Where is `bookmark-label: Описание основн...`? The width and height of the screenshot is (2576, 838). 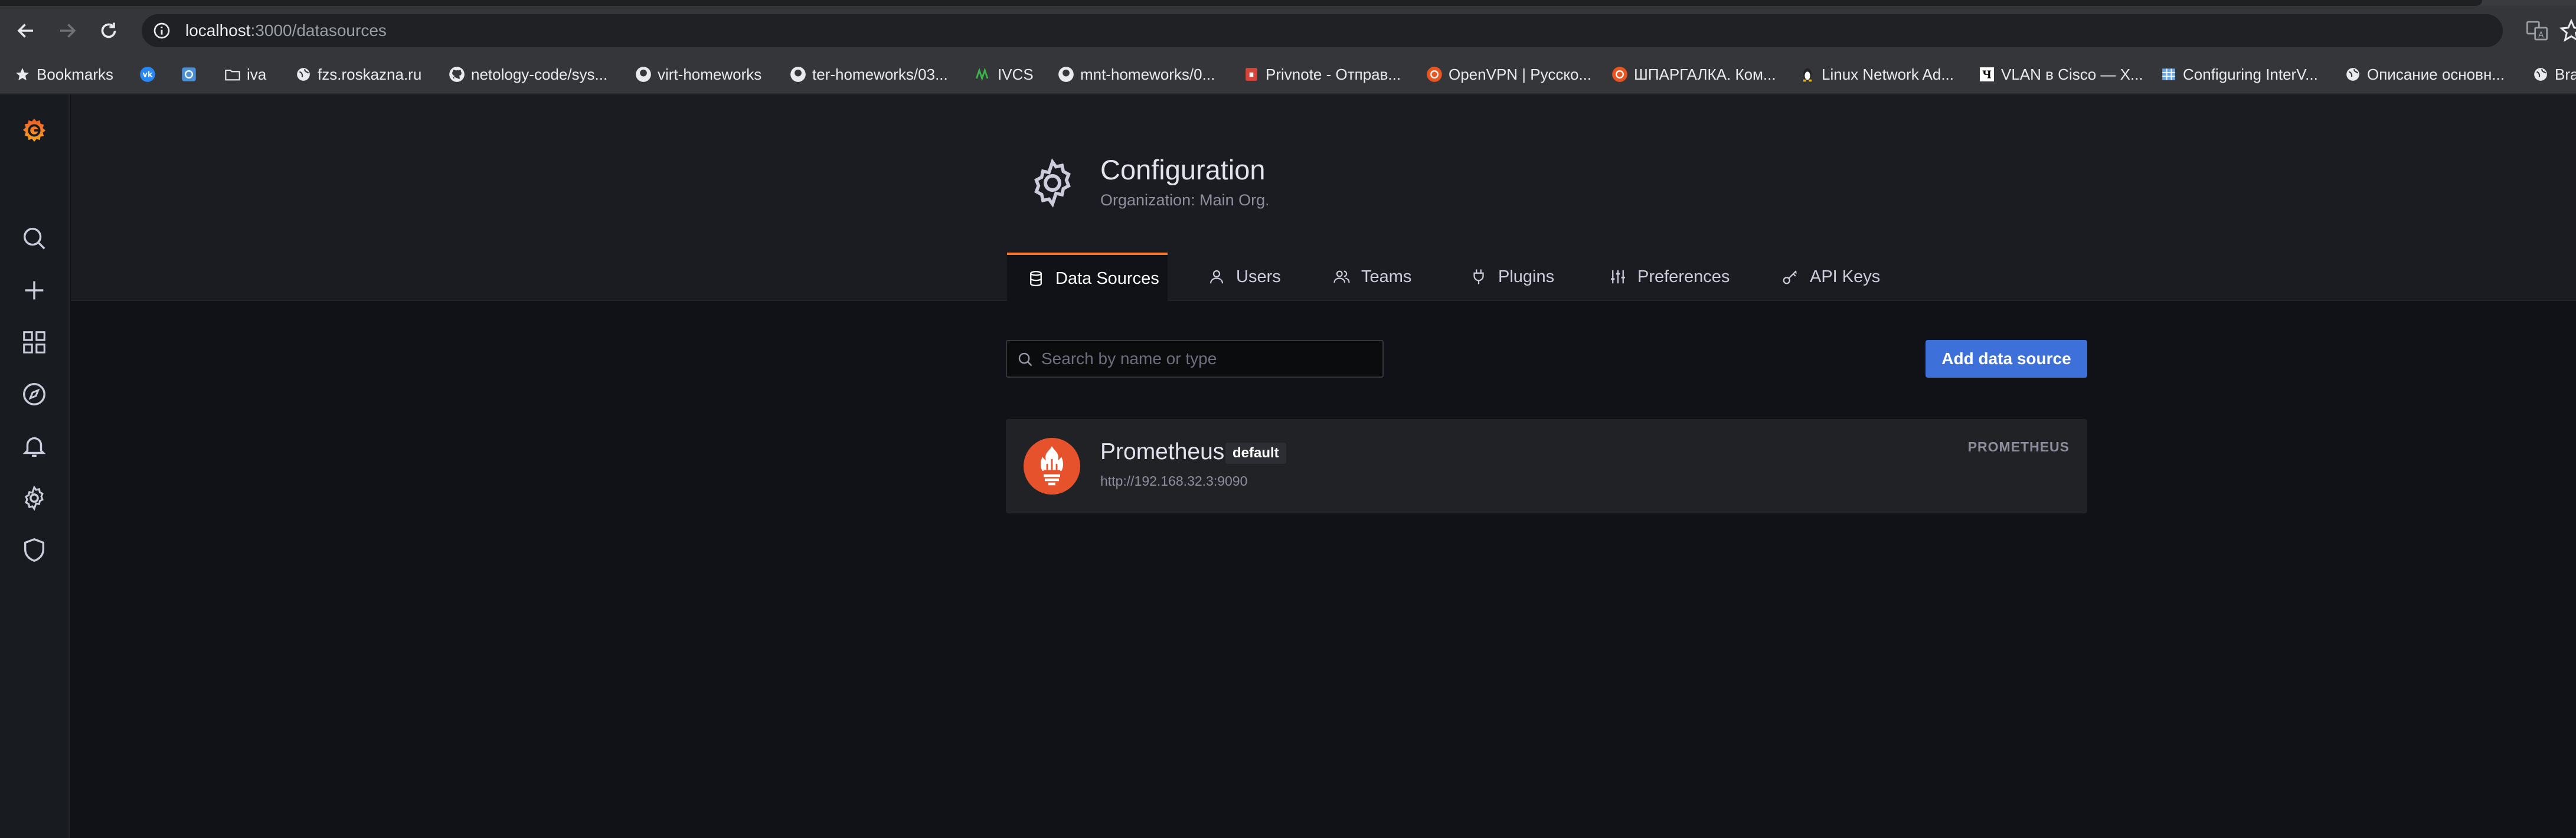
bookmark-label: Описание основн... is located at coordinates (2436, 74).